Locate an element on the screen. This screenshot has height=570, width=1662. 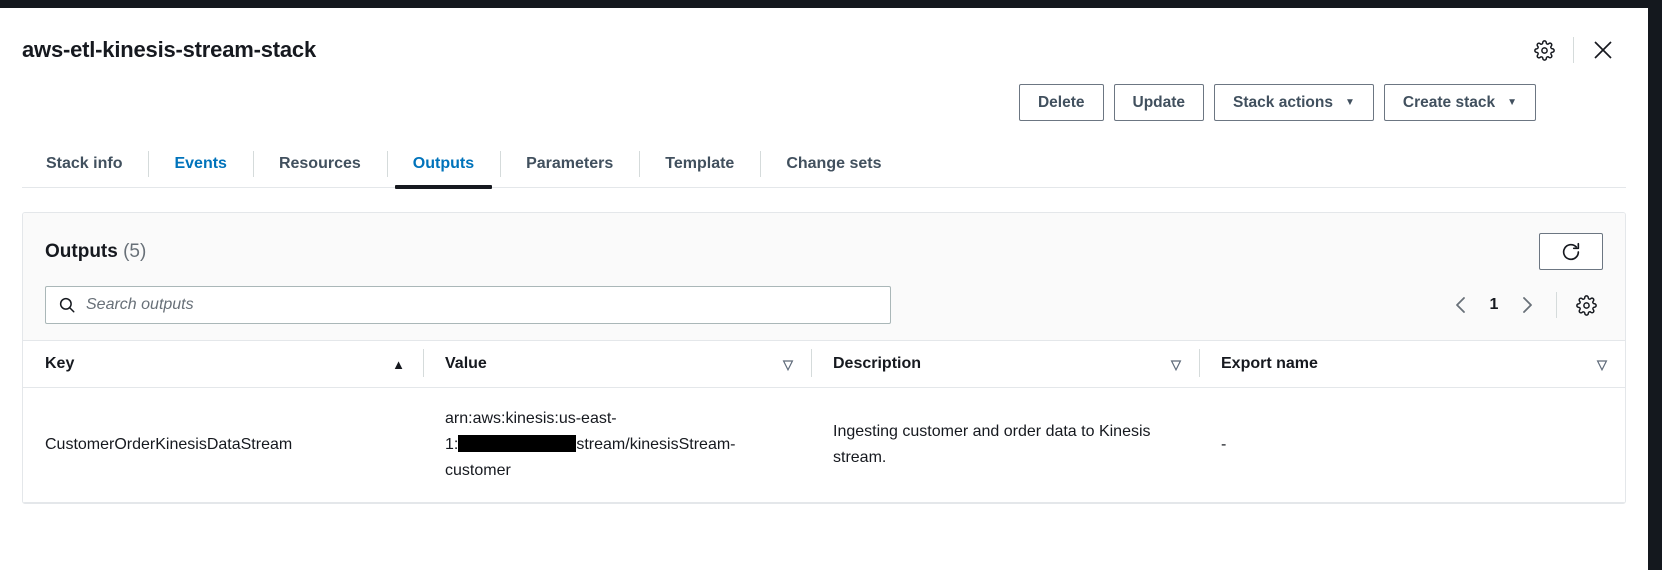
column-header-value: Value ▽ is located at coordinates (617, 364).